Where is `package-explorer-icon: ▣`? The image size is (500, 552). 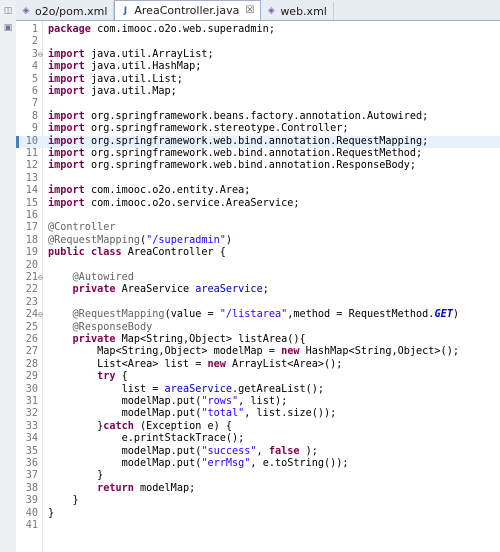 package-explorer-icon: ▣ is located at coordinates (8, 28).